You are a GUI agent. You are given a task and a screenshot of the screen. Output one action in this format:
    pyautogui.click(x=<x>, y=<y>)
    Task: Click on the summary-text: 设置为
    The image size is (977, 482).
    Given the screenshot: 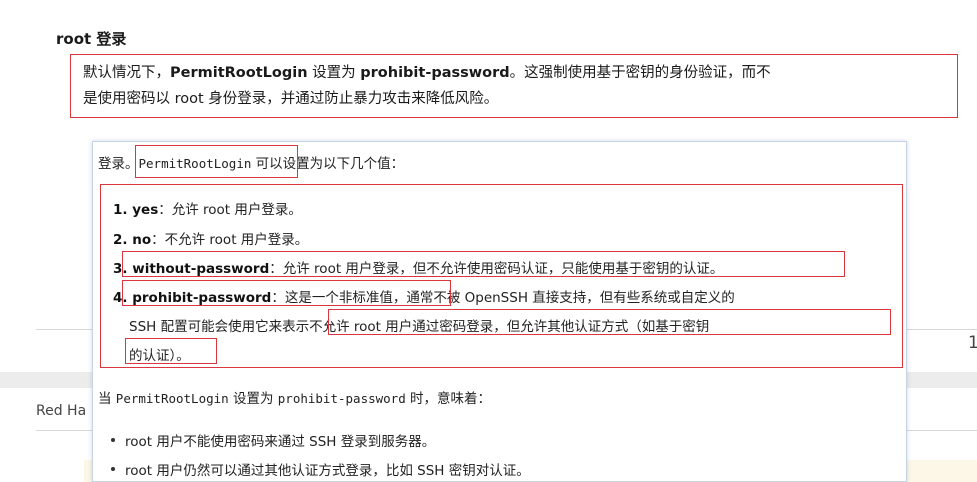 What is the action you would take?
    pyautogui.click(x=253, y=399)
    